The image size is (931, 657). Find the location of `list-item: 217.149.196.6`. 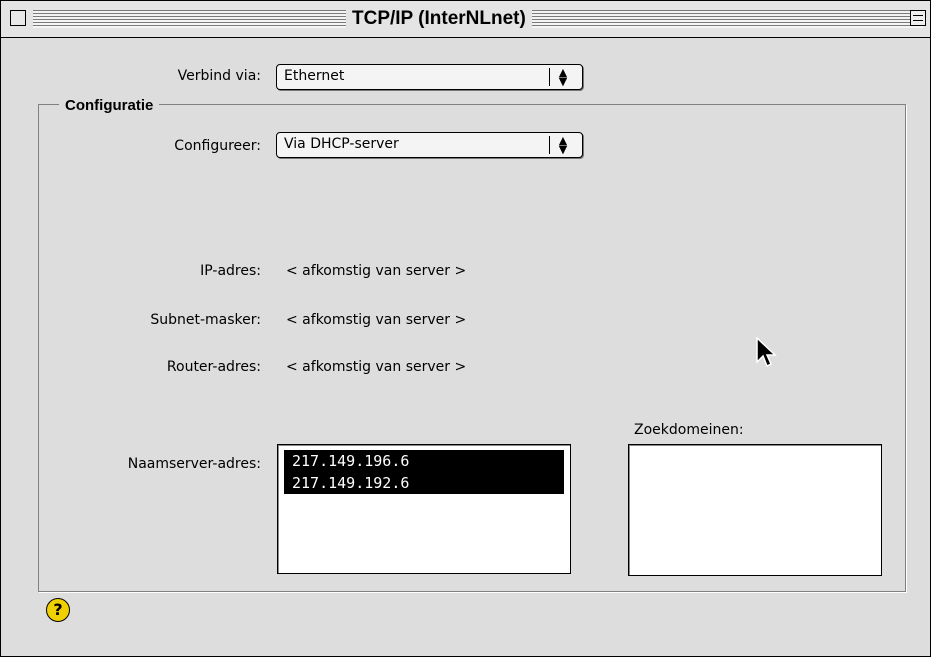

list-item: 217.149.196.6 is located at coordinates (424, 461).